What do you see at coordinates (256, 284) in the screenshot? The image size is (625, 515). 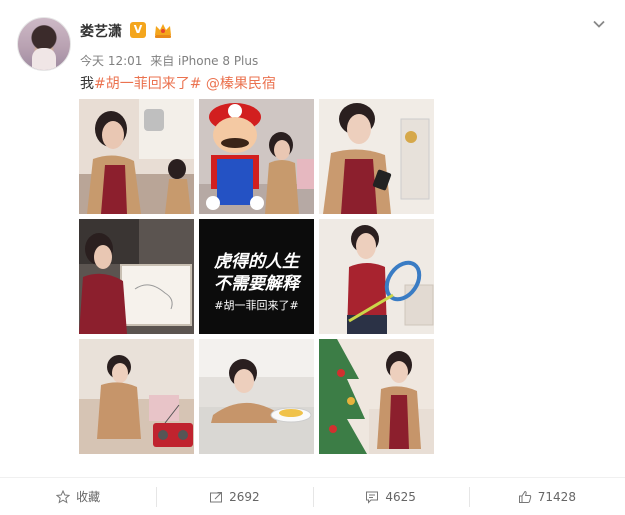 I see `photo-text-line-2: 不需要解释` at bounding box center [256, 284].